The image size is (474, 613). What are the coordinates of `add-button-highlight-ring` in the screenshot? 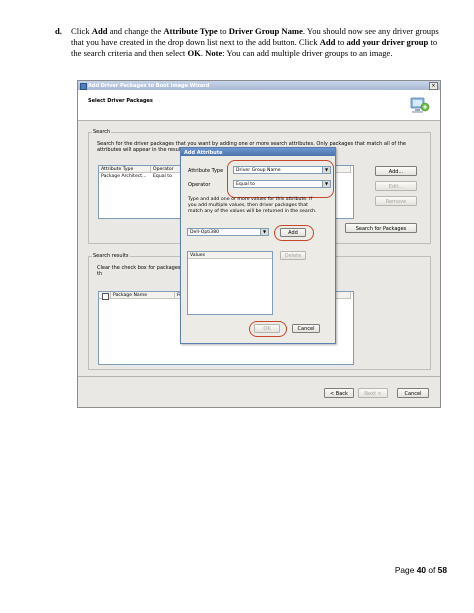 It's located at (294, 233).